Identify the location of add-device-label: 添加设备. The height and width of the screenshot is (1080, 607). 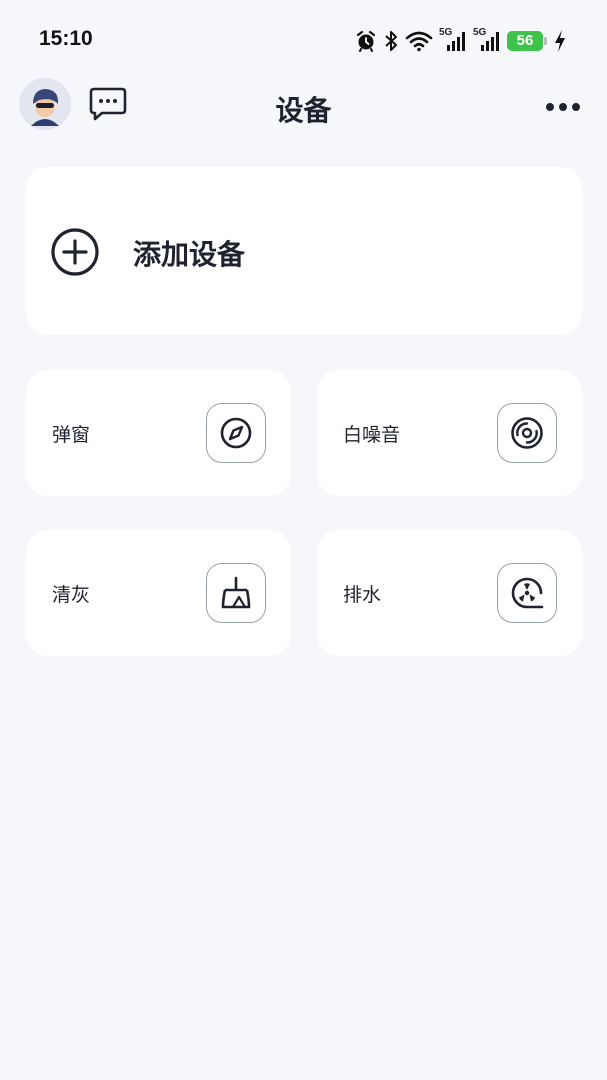
(189, 254).